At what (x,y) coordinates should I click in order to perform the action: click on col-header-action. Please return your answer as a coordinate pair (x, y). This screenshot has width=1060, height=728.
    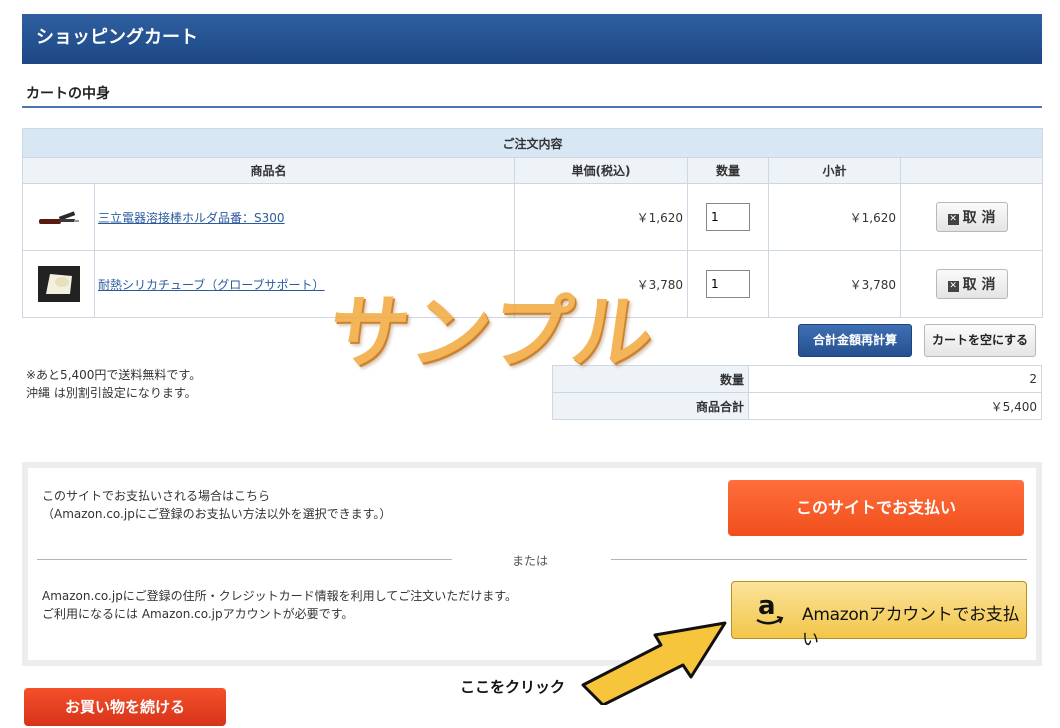
    Looking at the image, I should click on (971, 170).